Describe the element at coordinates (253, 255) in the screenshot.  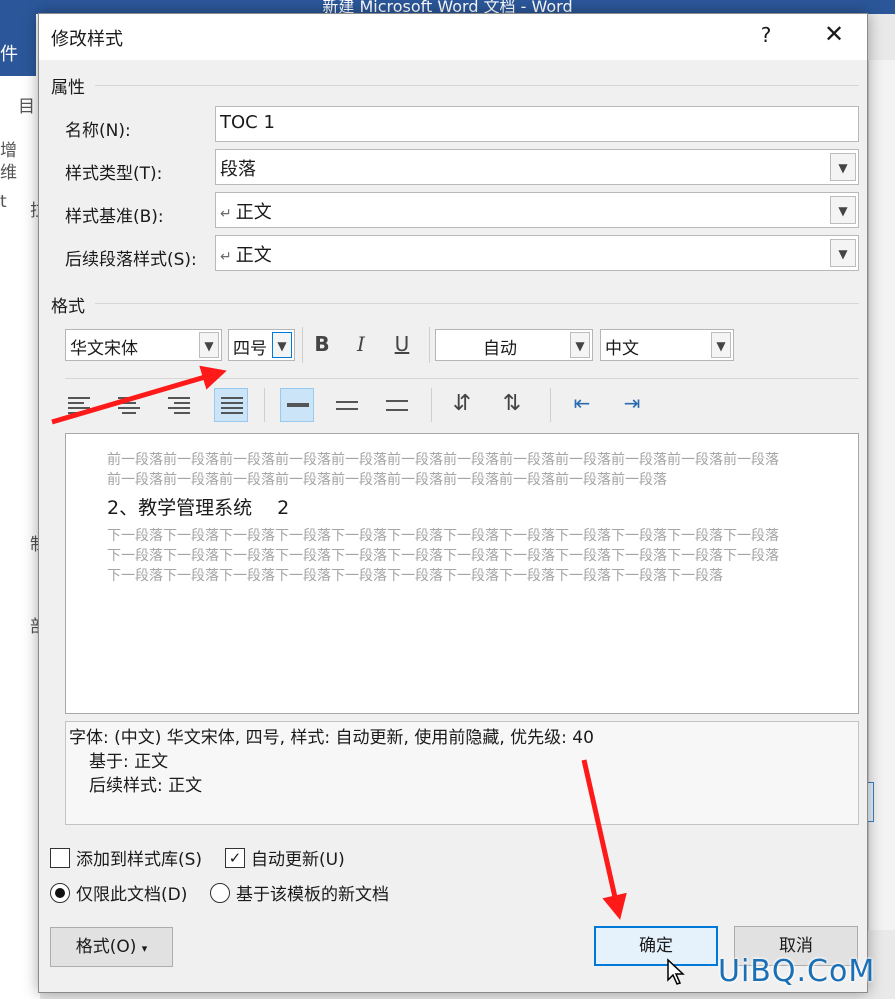
I see `next-style-value: 正文` at that location.